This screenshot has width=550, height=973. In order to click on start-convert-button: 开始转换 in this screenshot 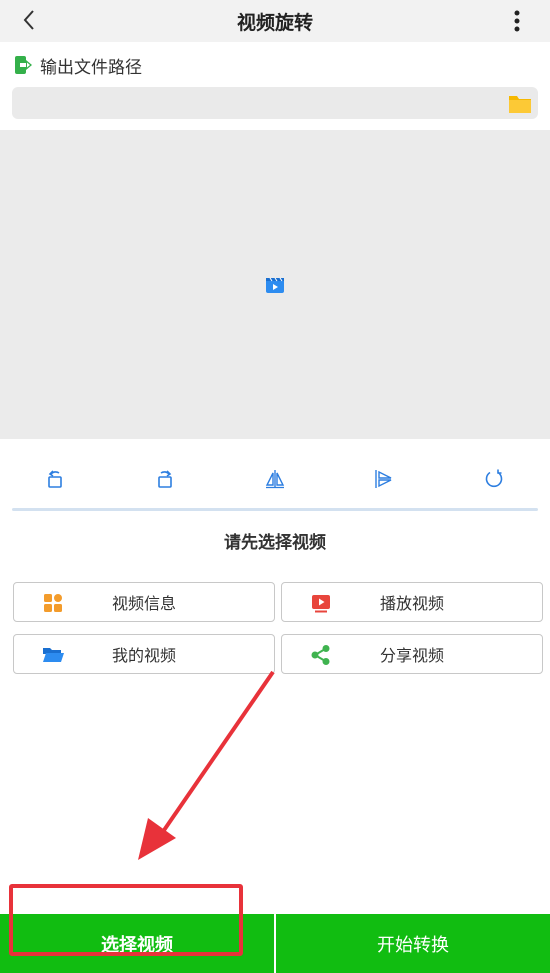, I will do `click(413, 943)`.